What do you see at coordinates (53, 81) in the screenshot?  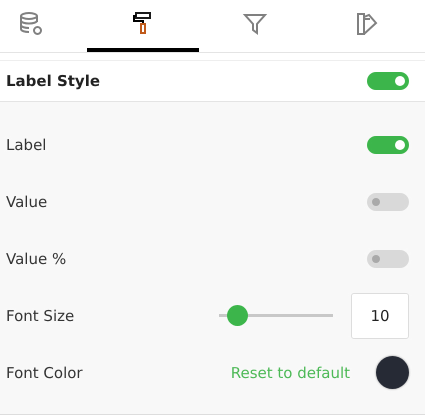 I see `section-title: Label Style` at bounding box center [53, 81].